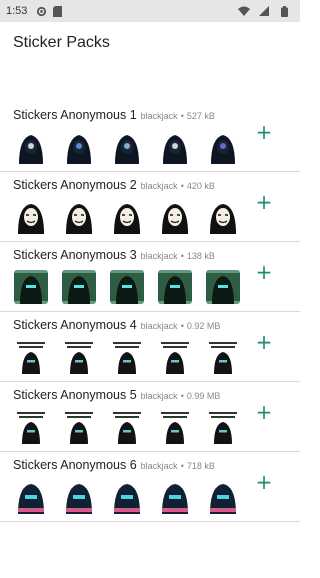 The height and width of the screenshot is (578, 320). What do you see at coordinates (200, 186) in the screenshot?
I see `pack-size: 420 kB` at bounding box center [200, 186].